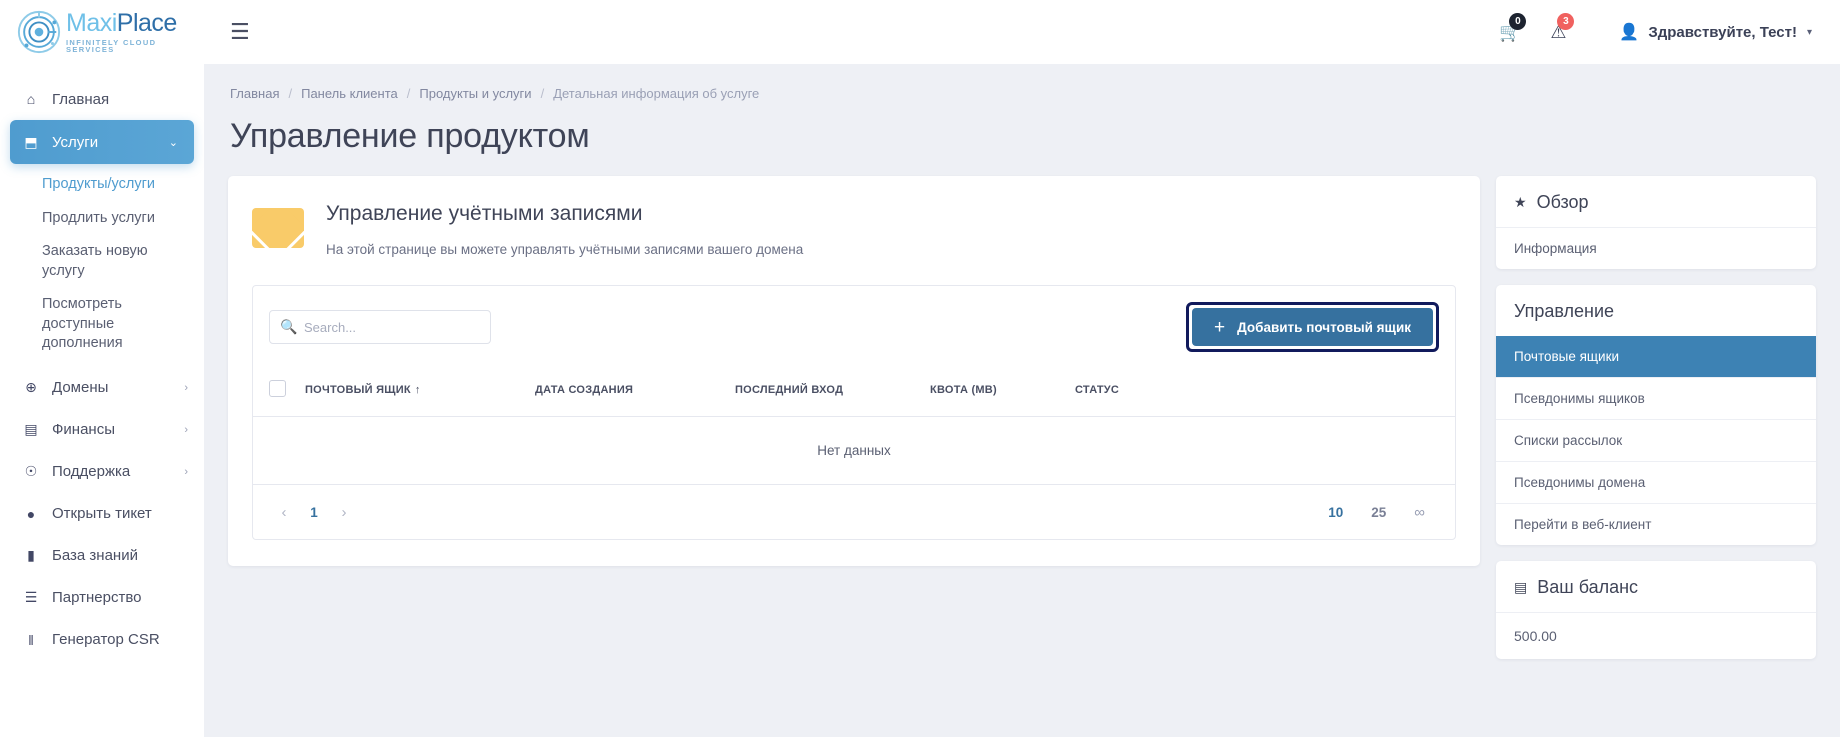 The image size is (1840, 737). What do you see at coordinates (417, 390) in the screenshot?
I see `sort-ascending-icon: ↑` at bounding box center [417, 390].